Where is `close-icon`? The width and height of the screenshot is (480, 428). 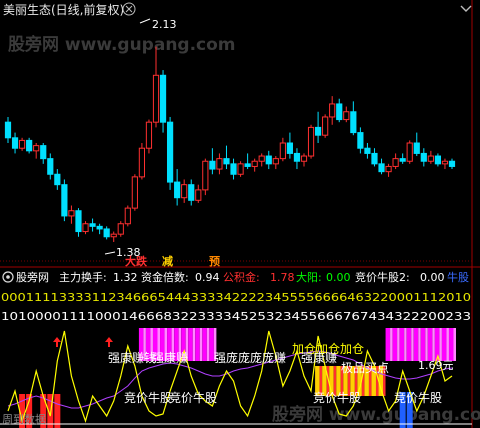 close-icon is located at coordinates (129, 9).